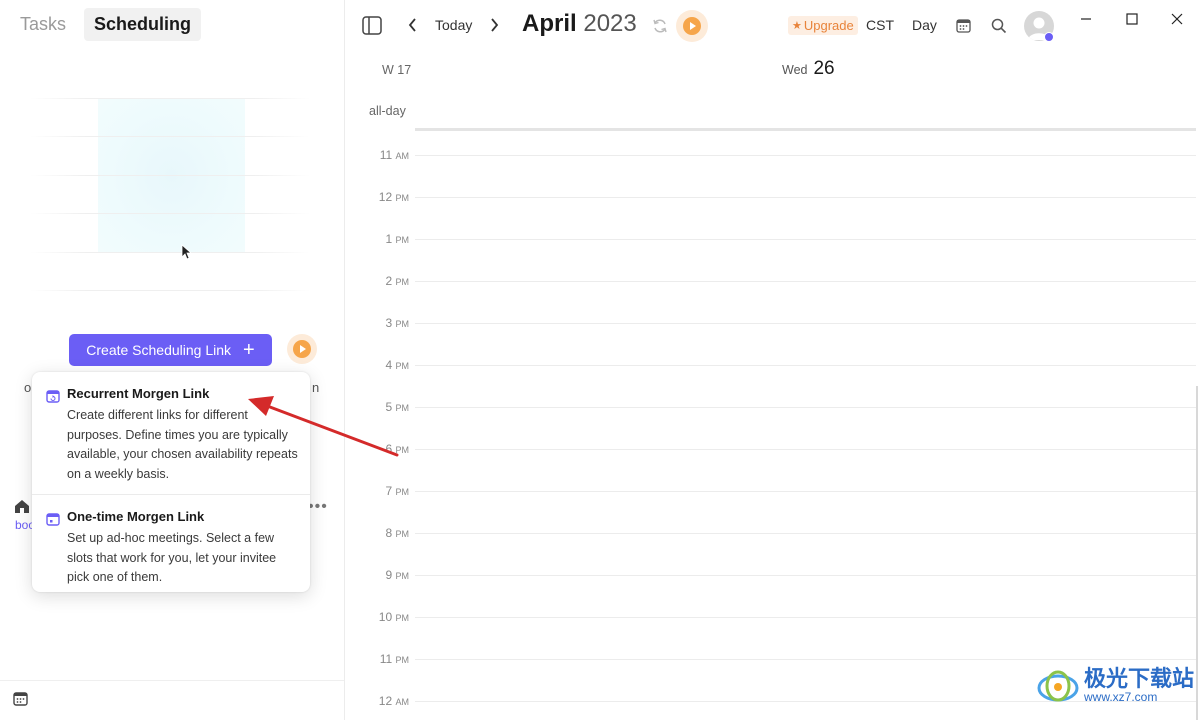  Describe the element at coordinates (143, 24) in the screenshot. I see `tab-scheduling: Scheduling` at that location.